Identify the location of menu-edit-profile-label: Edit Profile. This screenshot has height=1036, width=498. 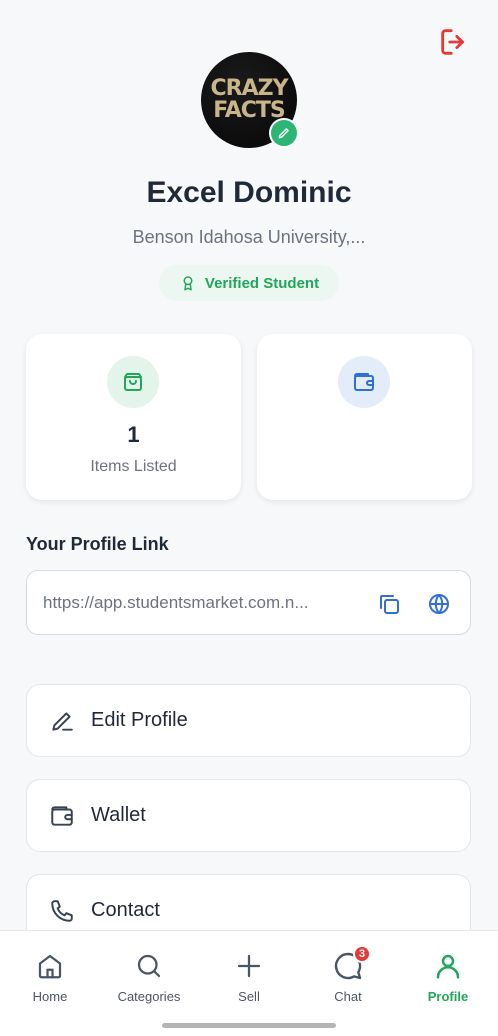
(139, 720).